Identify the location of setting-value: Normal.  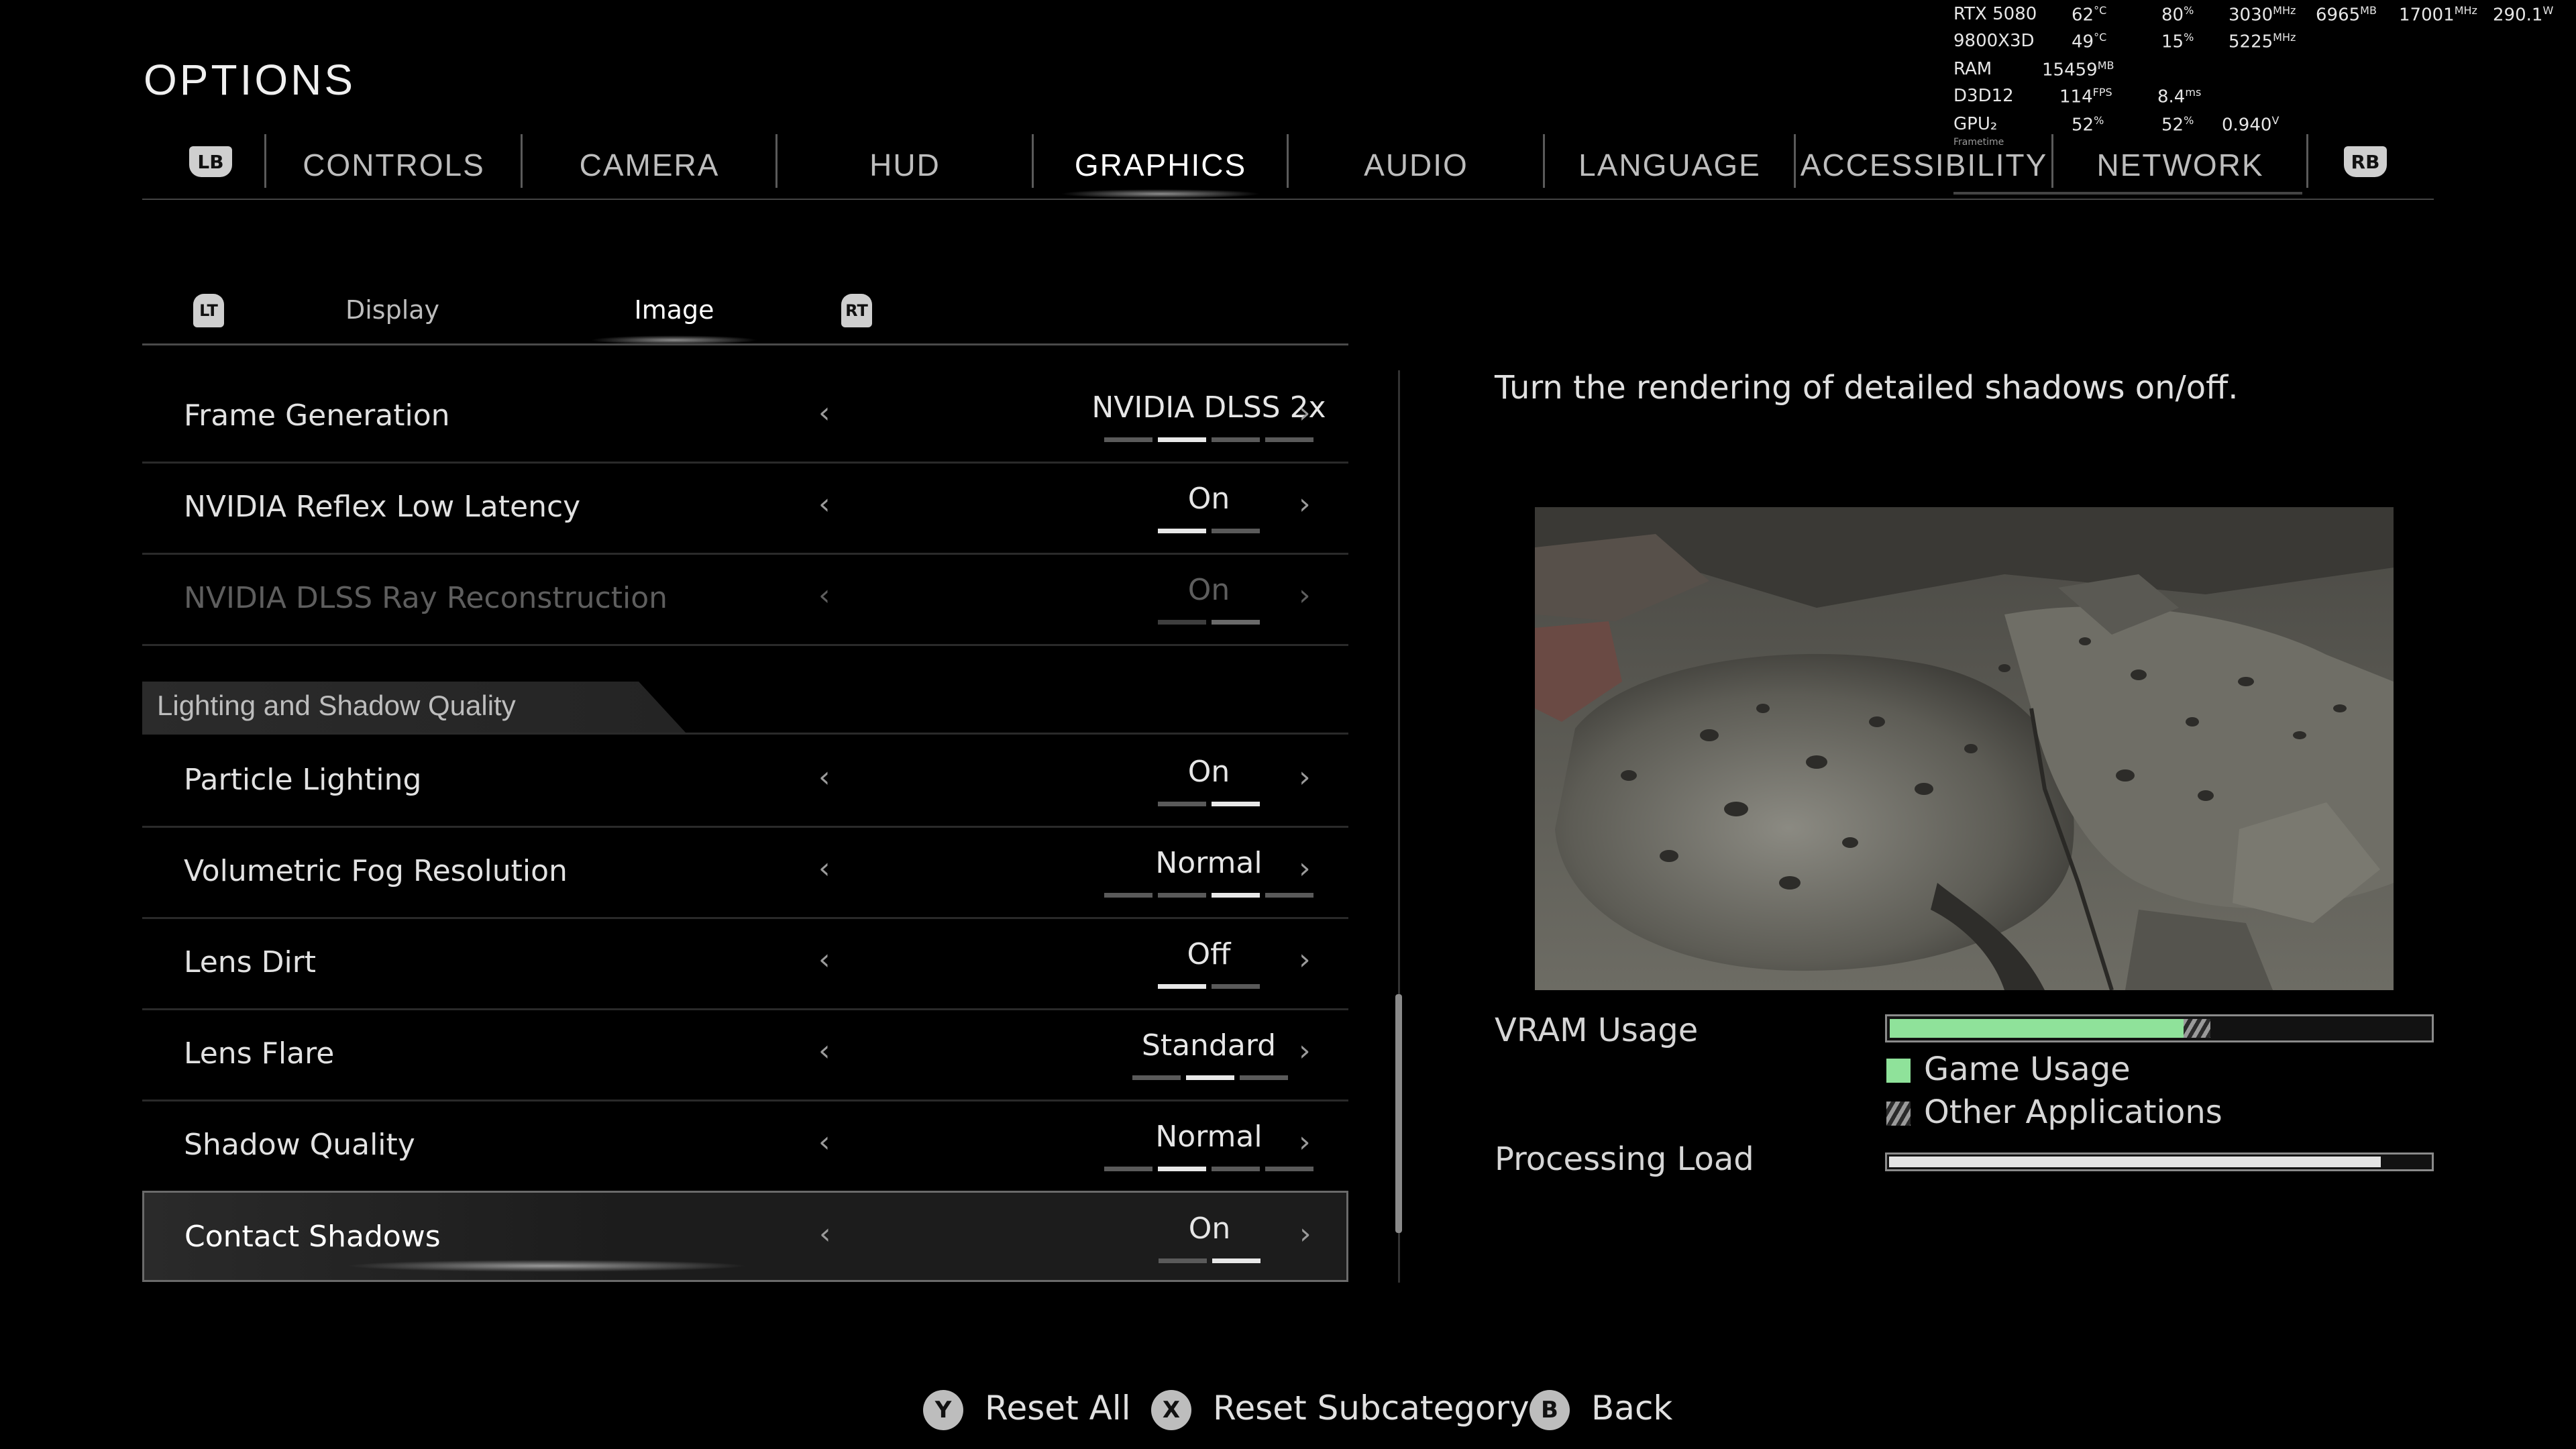
(1209, 863).